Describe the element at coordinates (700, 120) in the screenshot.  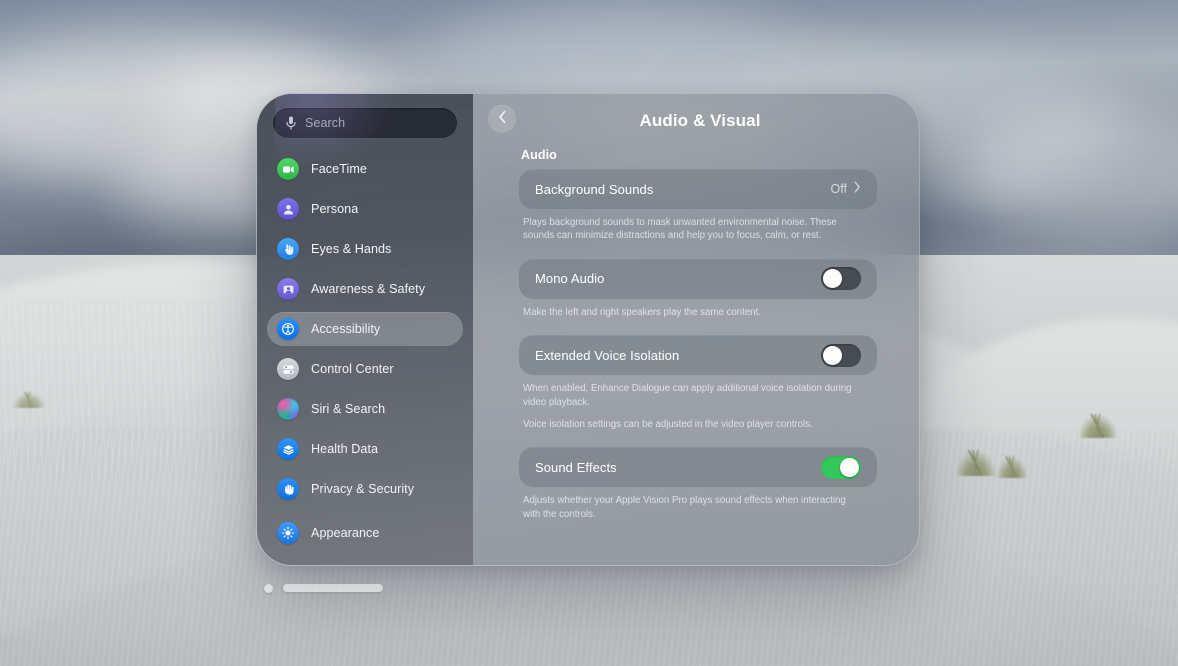
I see `page-title: Audio & Visual` at that location.